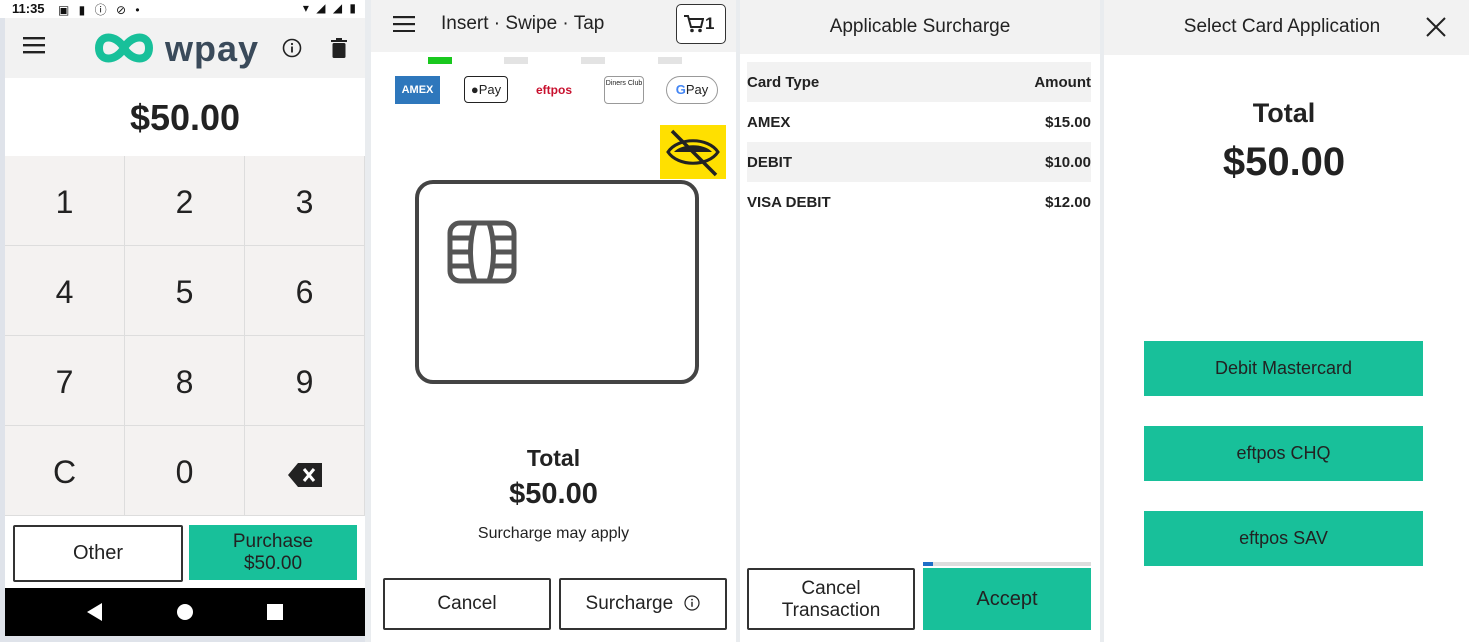 This screenshot has height=642, width=1469. Describe the element at coordinates (919, 202) in the screenshot. I see `table-row: VISA DEBIT $12.00` at that location.